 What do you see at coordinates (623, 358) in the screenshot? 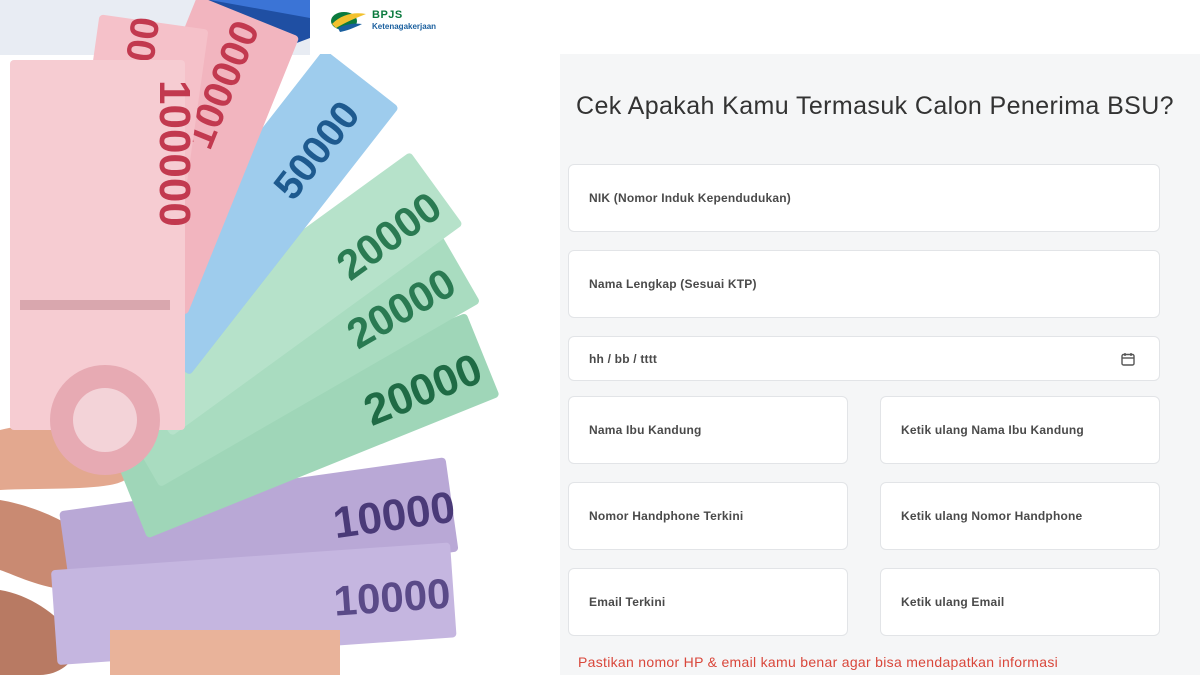
I see `birth-date-placeholder: hh / bb / tttt` at bounding box center [623, 358].